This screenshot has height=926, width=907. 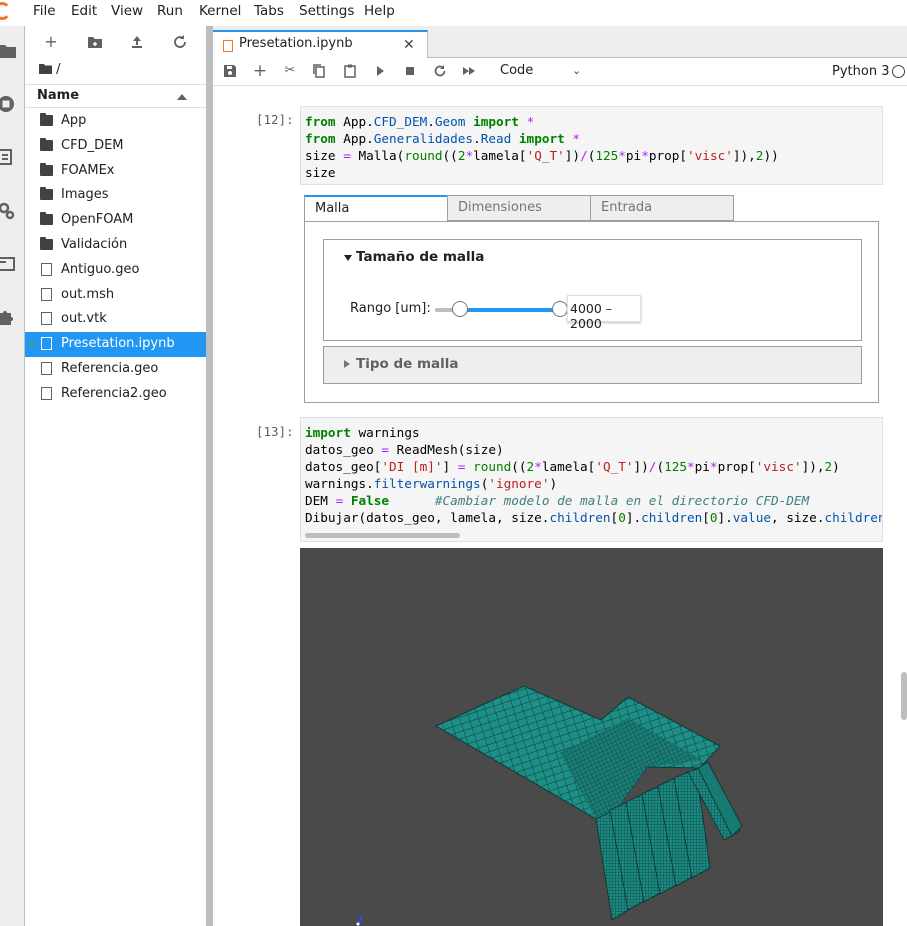 I want to click on code-line: size, so click(x=320, y=172).